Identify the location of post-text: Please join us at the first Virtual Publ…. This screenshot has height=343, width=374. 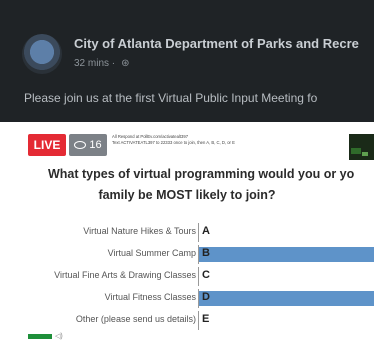
(171, 98).